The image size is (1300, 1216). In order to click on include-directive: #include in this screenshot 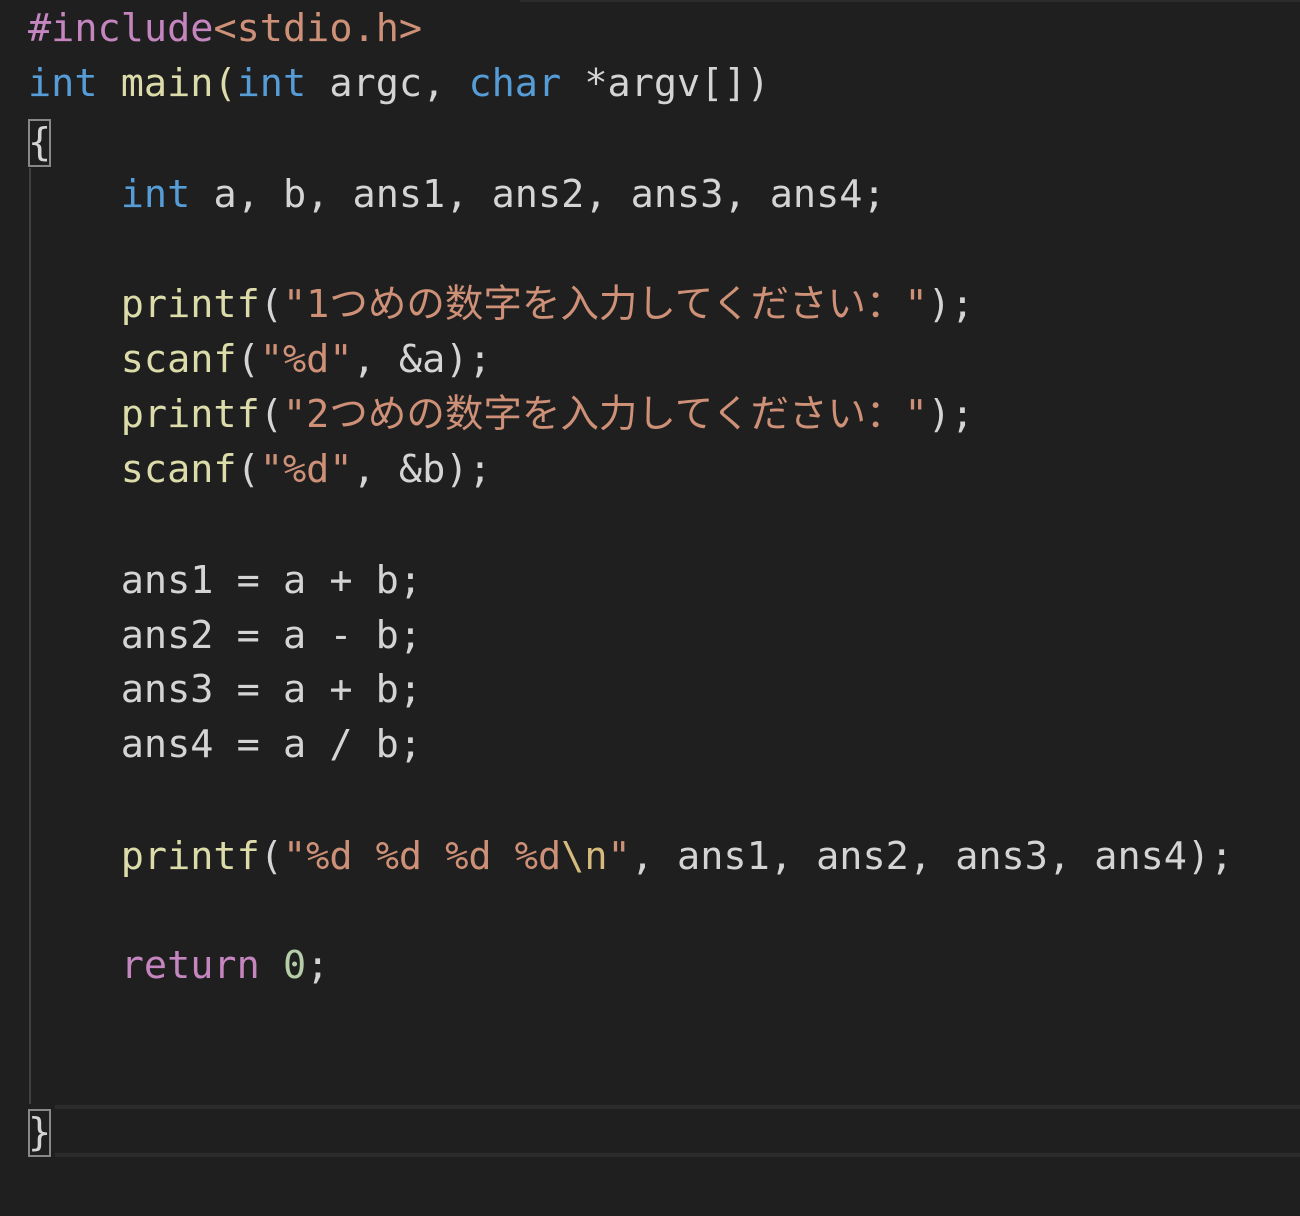, I will do `click(121, 28)`.